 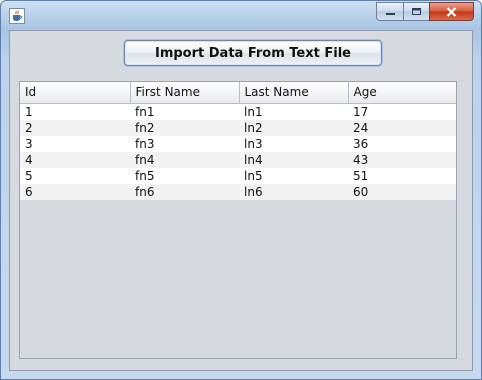 I want to click on cell-last-name: ln1, so click(x=293, y=111).